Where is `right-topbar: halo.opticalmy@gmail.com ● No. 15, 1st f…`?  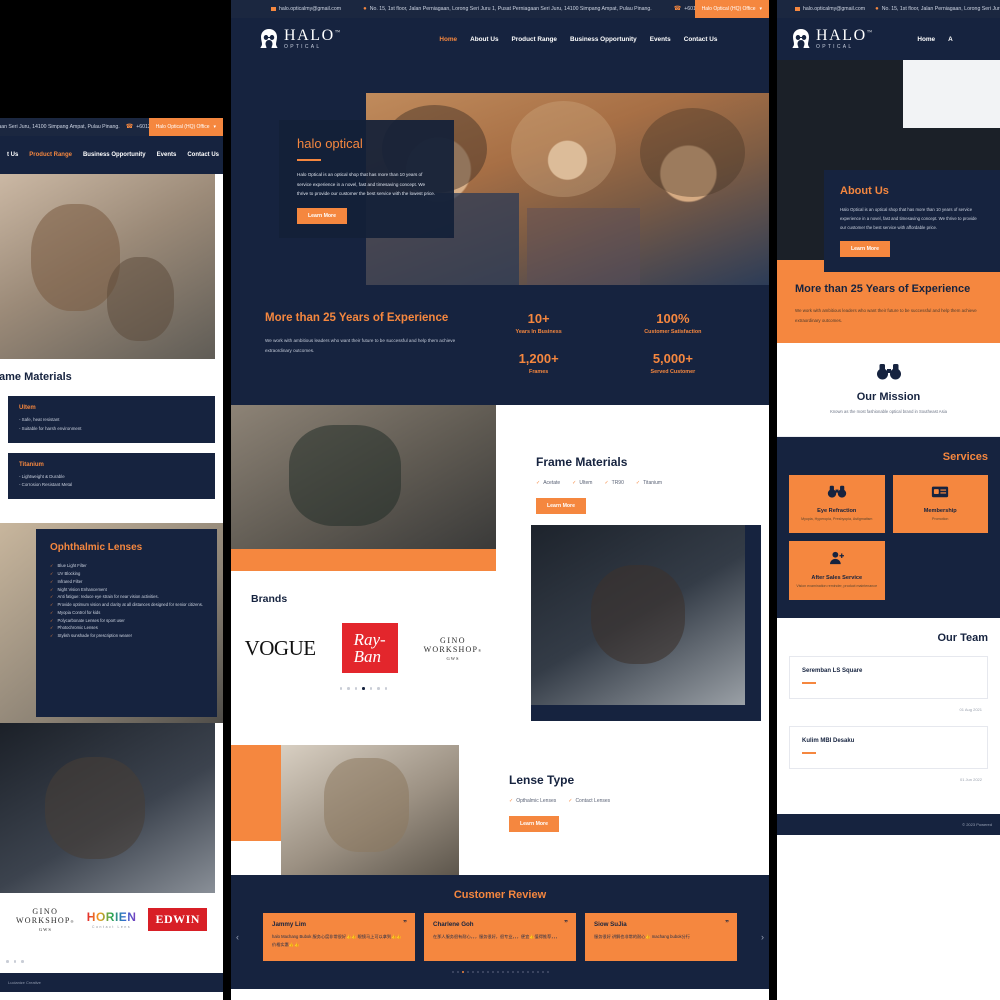 right-topbar: halo.opticalmy@gmail.com ● No. 15, 1st f… is located at coordinates (888, 9).